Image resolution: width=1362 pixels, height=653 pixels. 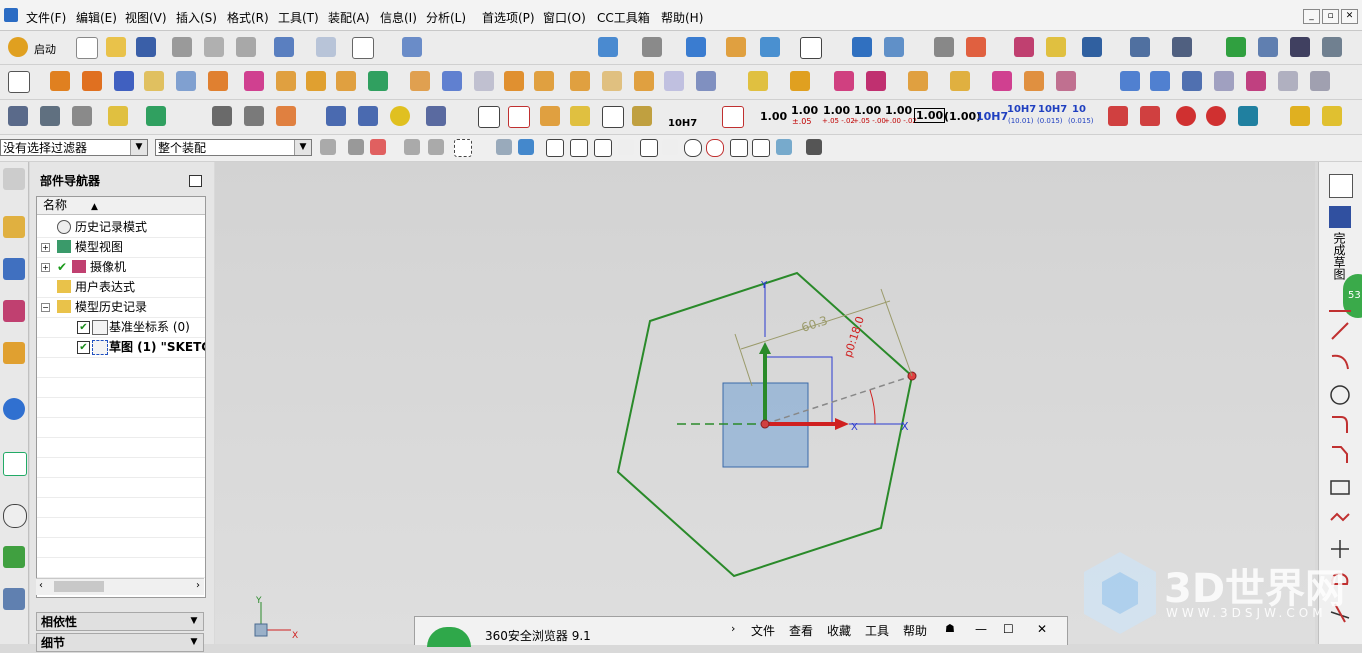 What do you see at coordinates (1320, 81) in the screenshot?
I see `extension-icon` at bounding box center [1320, 81].